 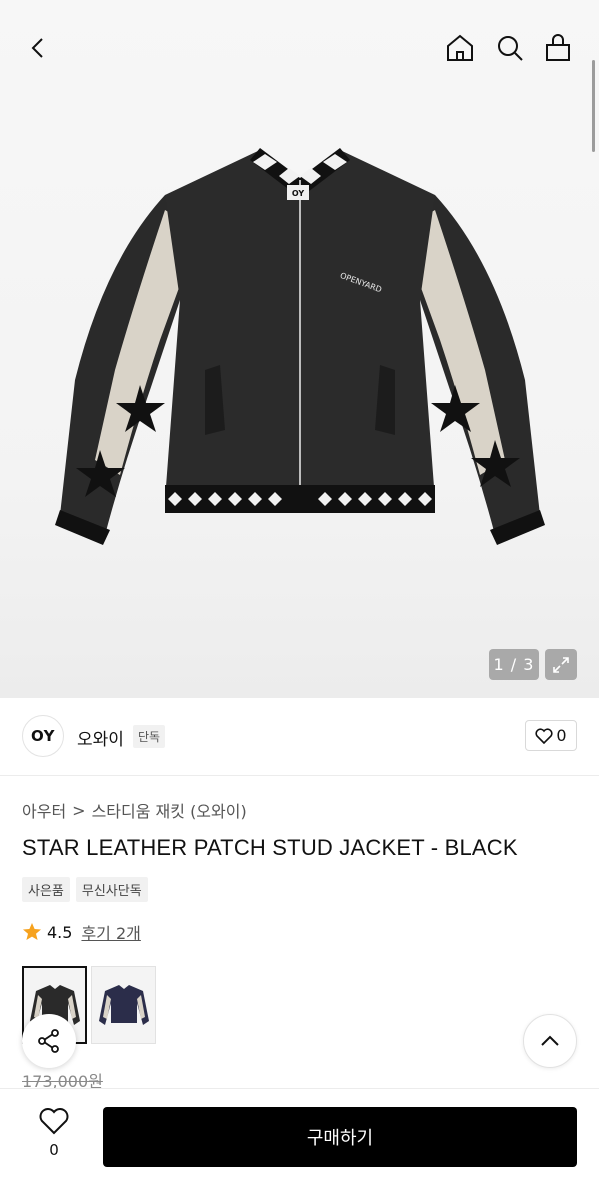 What do you see at coordinates (54, 1150) in the screenshot?
I see `wishlist-count: 0` at bounding box center [54, 1150].